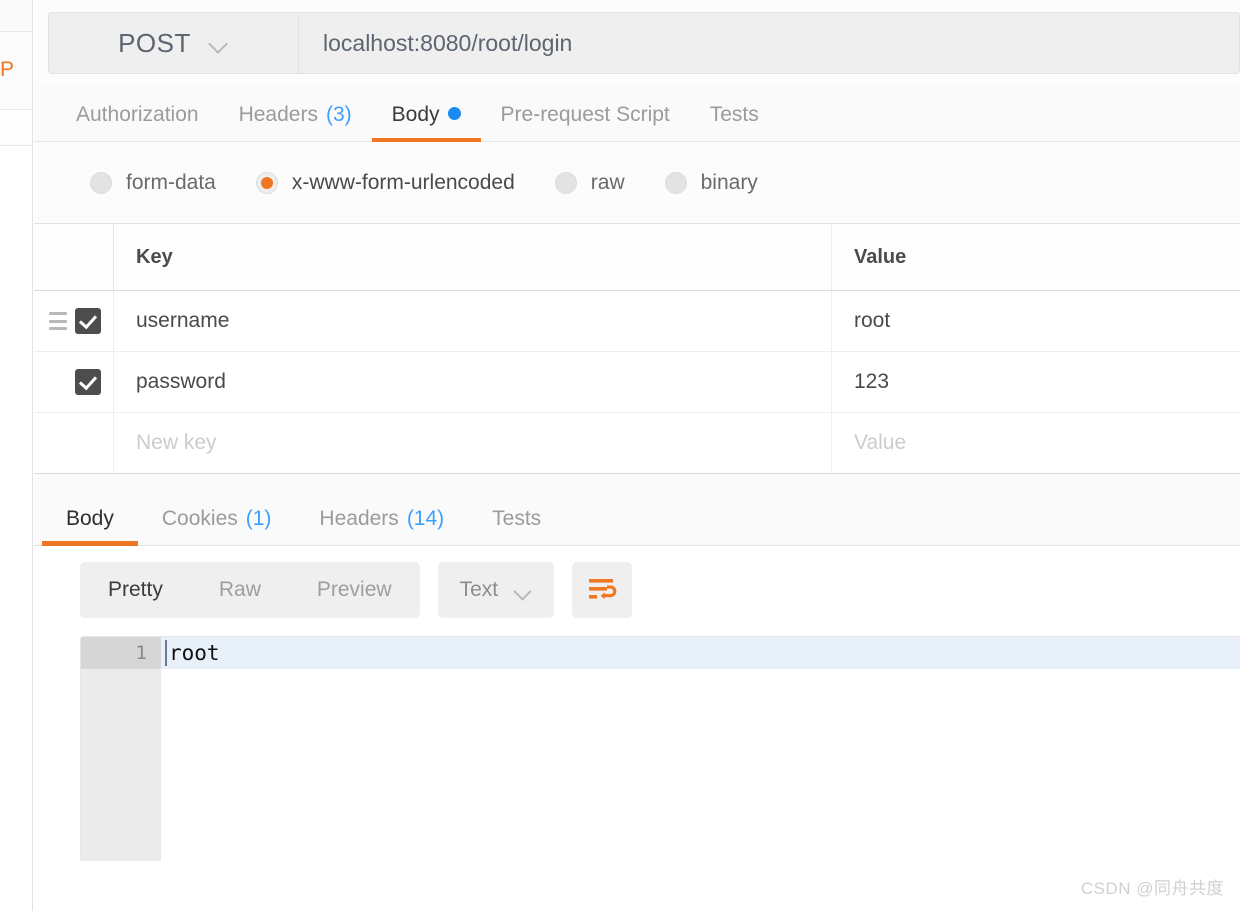 This screenshot has width=1240, height=911. I want to click on radio-binary: binary, so click(711, 182).